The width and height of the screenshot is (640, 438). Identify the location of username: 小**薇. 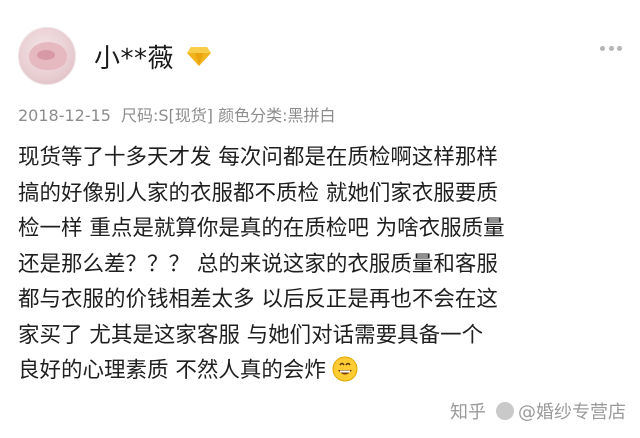
(134, 56).